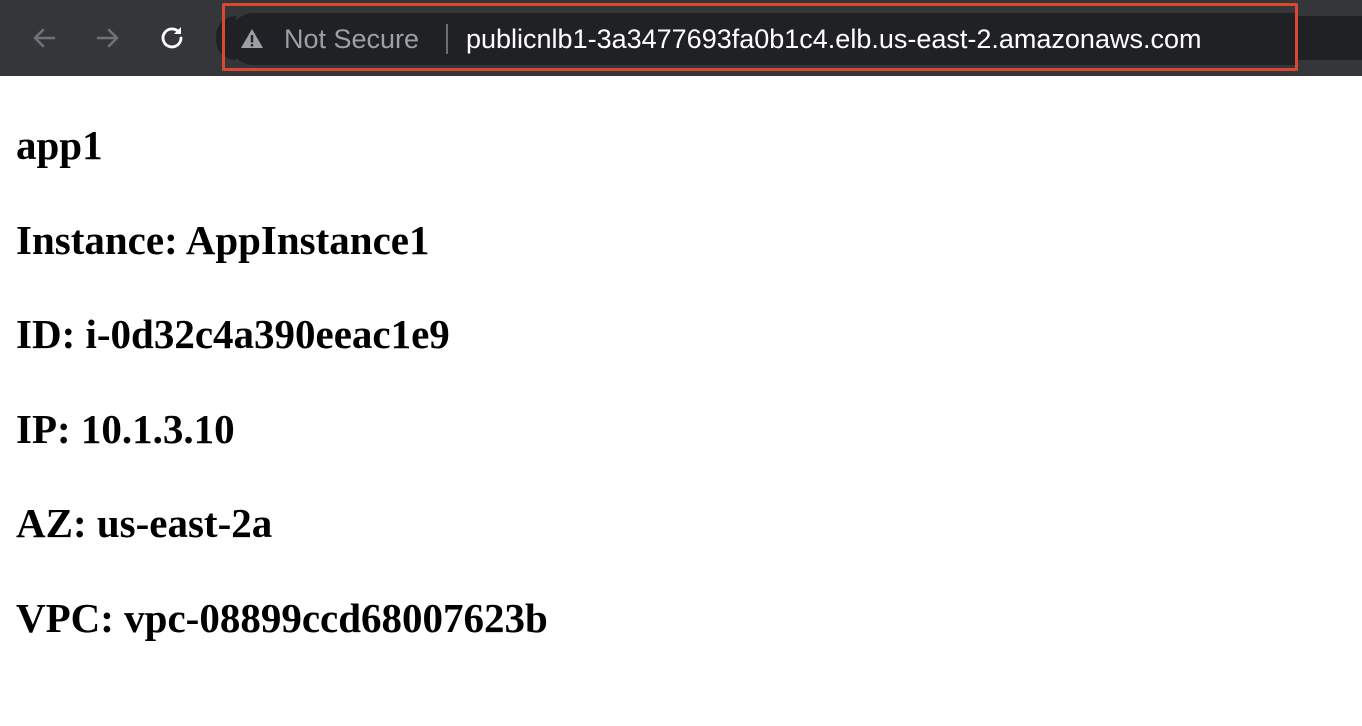  I want to click on vpc-heading: VPC: vpc-08899ccd68007623b, so click(282, 618).